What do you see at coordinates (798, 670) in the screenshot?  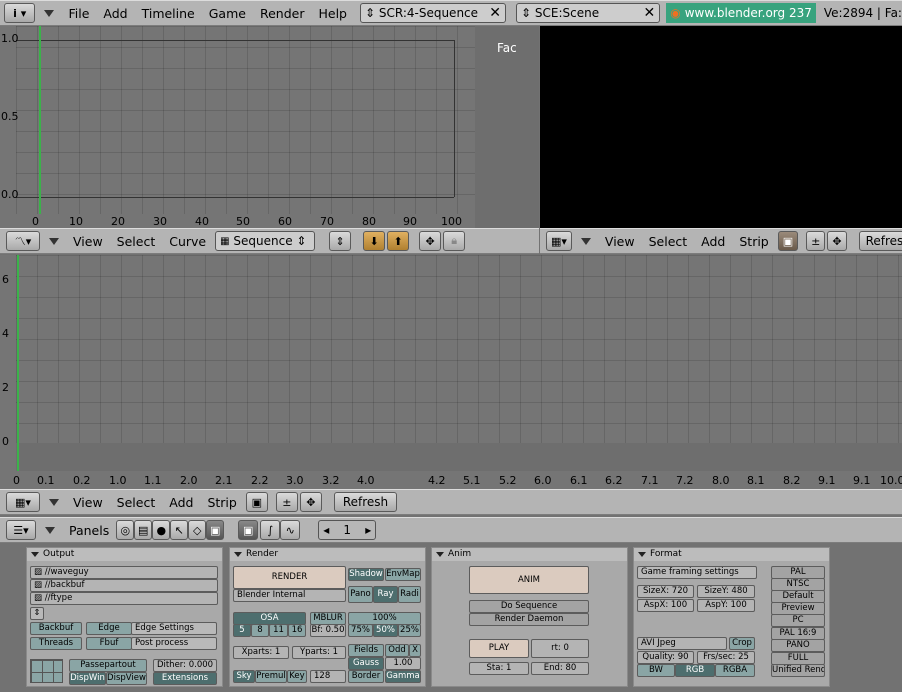 I see `unified-render-toggle: Unified Render` at bounding box center [798, 670].